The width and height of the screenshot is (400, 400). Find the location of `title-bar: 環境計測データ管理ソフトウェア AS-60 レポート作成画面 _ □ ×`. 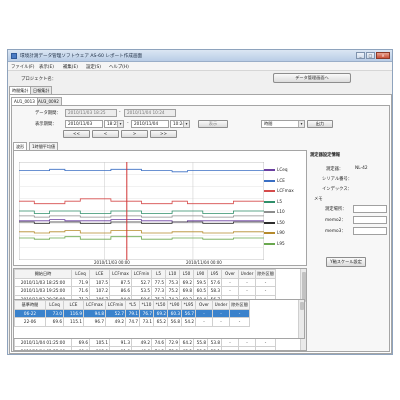

title-bar: 環境計測データ管理ソフトウェア AS-60 レポート作成画面 _ □ × is located at coordinates (200, 56).